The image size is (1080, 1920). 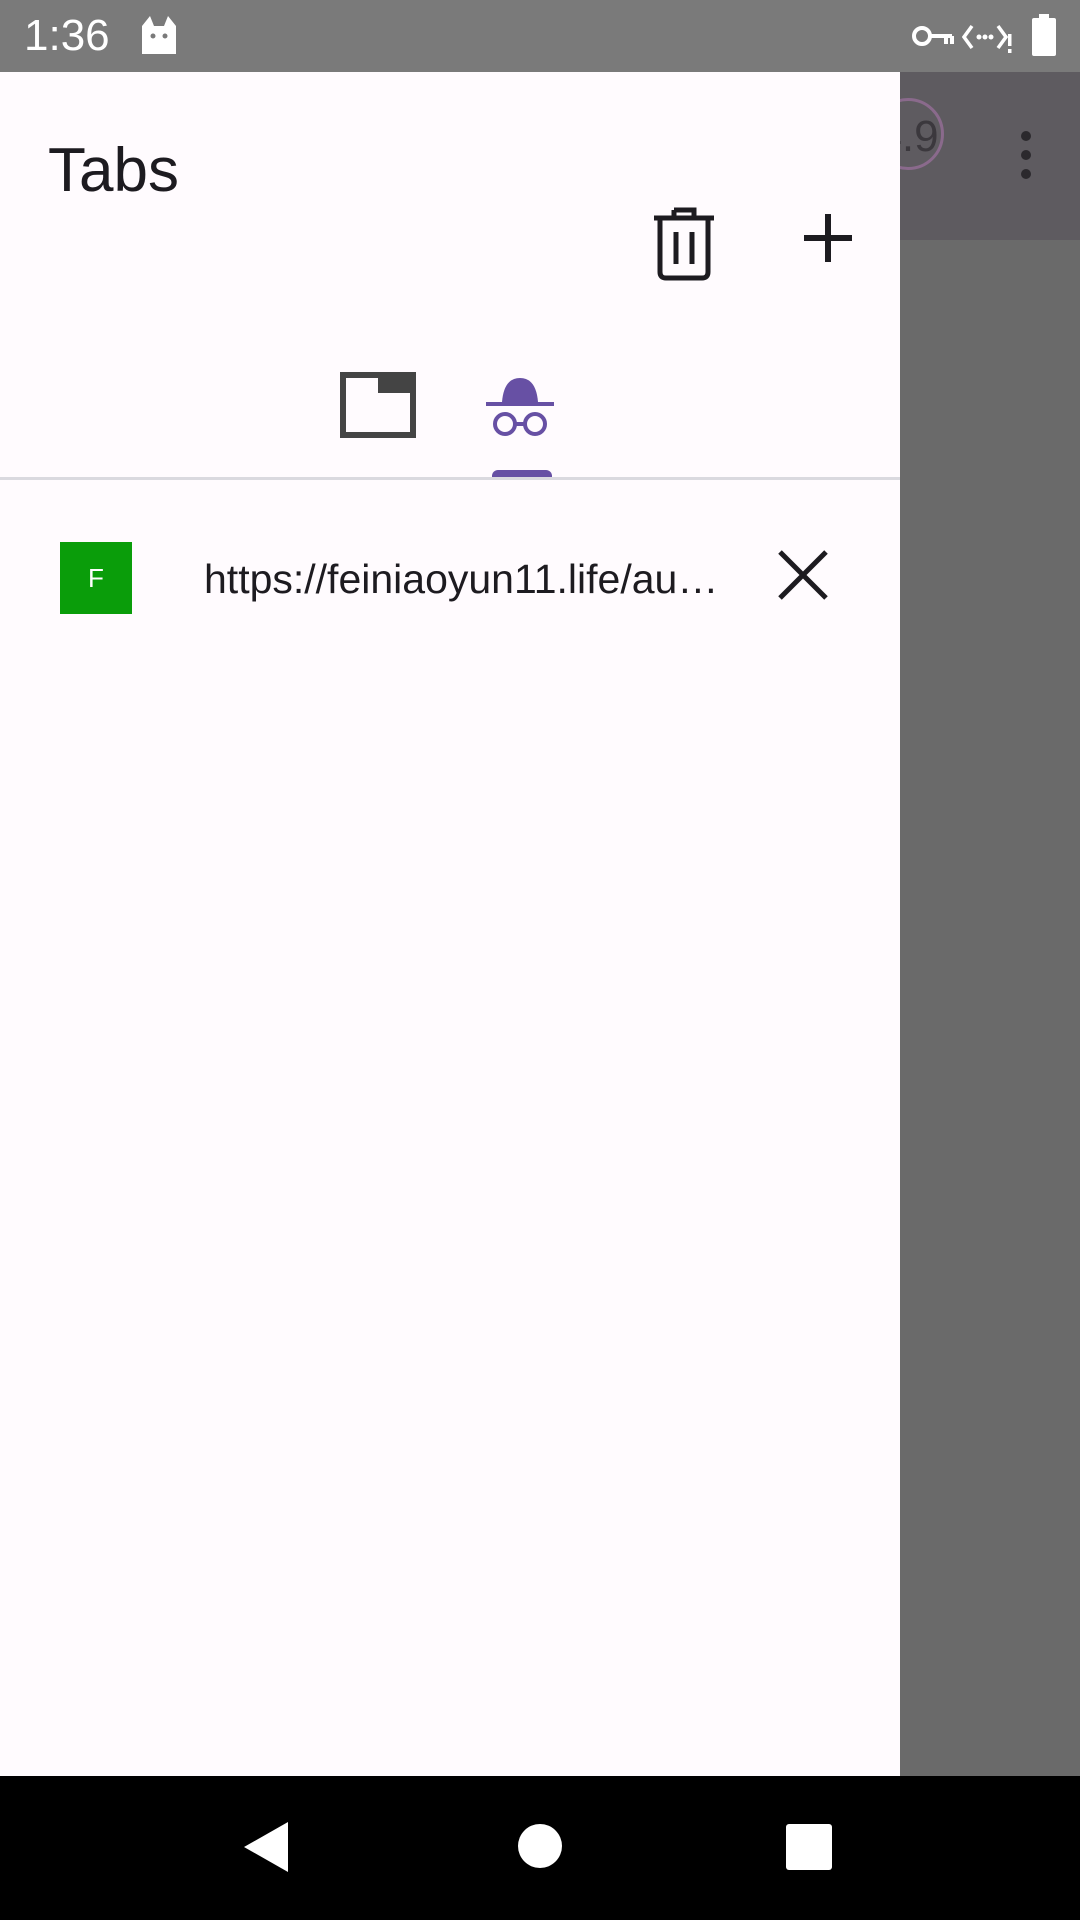 I want to click on home-icon, so click(x=540, y=1846).